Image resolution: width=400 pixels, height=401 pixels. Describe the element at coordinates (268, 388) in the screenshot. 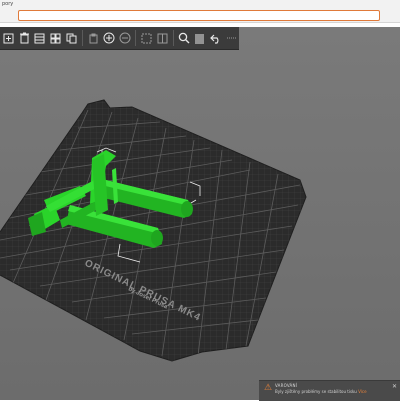

I see `warning-icon: ⚠` at that location.